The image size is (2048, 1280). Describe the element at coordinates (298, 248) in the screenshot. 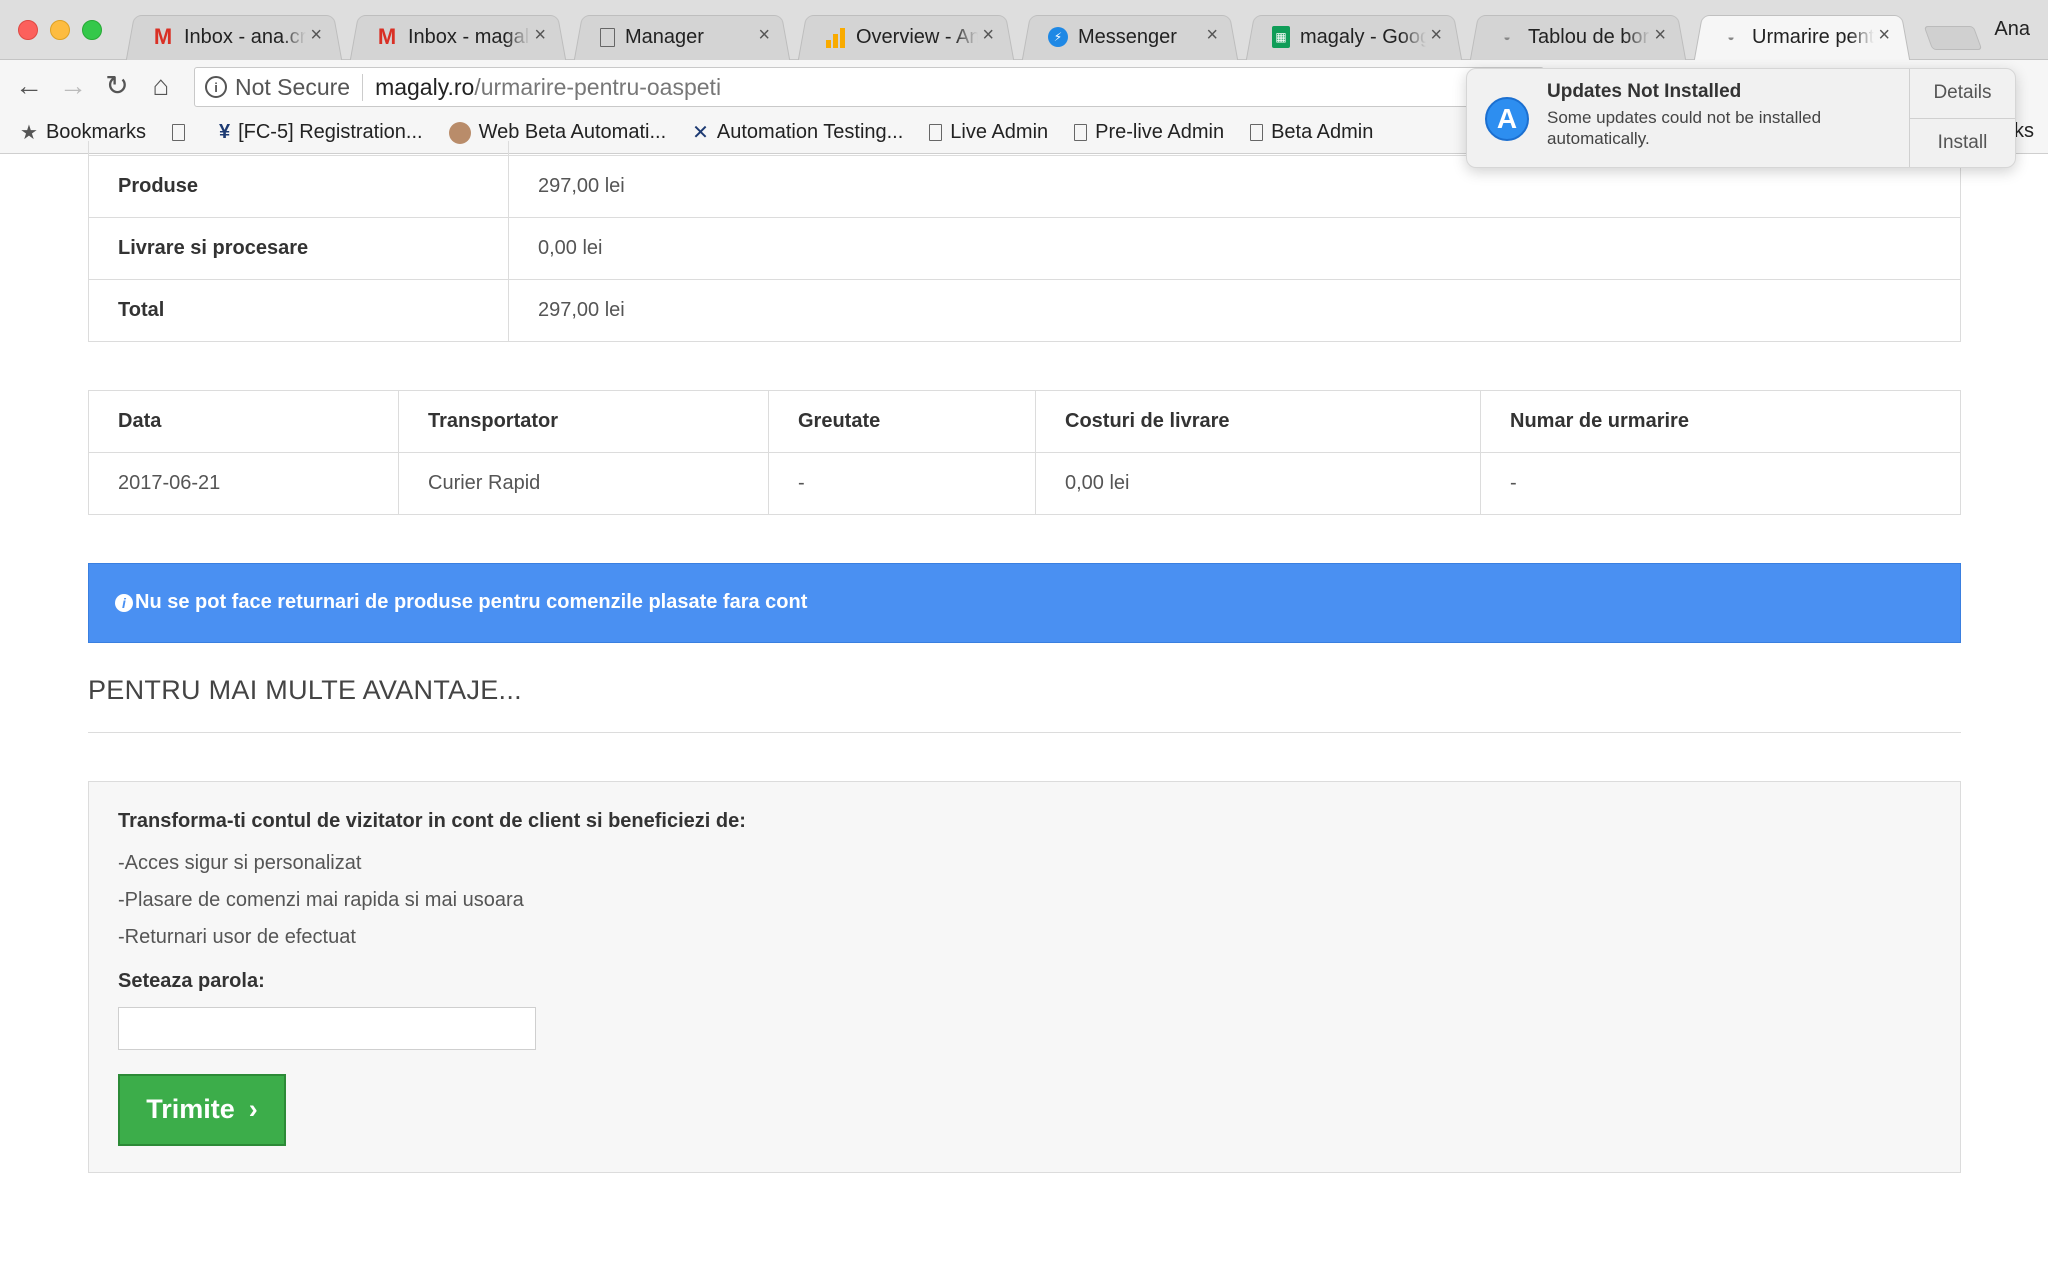

I see `totals-label: Livrare si procesare` at that location.